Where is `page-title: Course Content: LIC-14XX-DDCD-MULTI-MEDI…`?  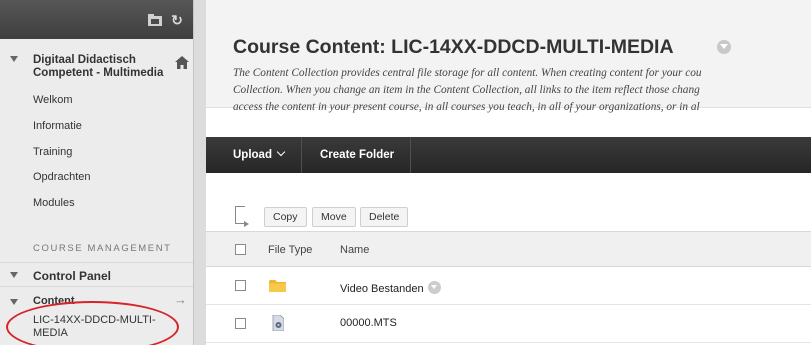 page-title: Course Content: LIC-14XX-DDCD-MULTI-MEDI… is located at coordinates (453, 47).